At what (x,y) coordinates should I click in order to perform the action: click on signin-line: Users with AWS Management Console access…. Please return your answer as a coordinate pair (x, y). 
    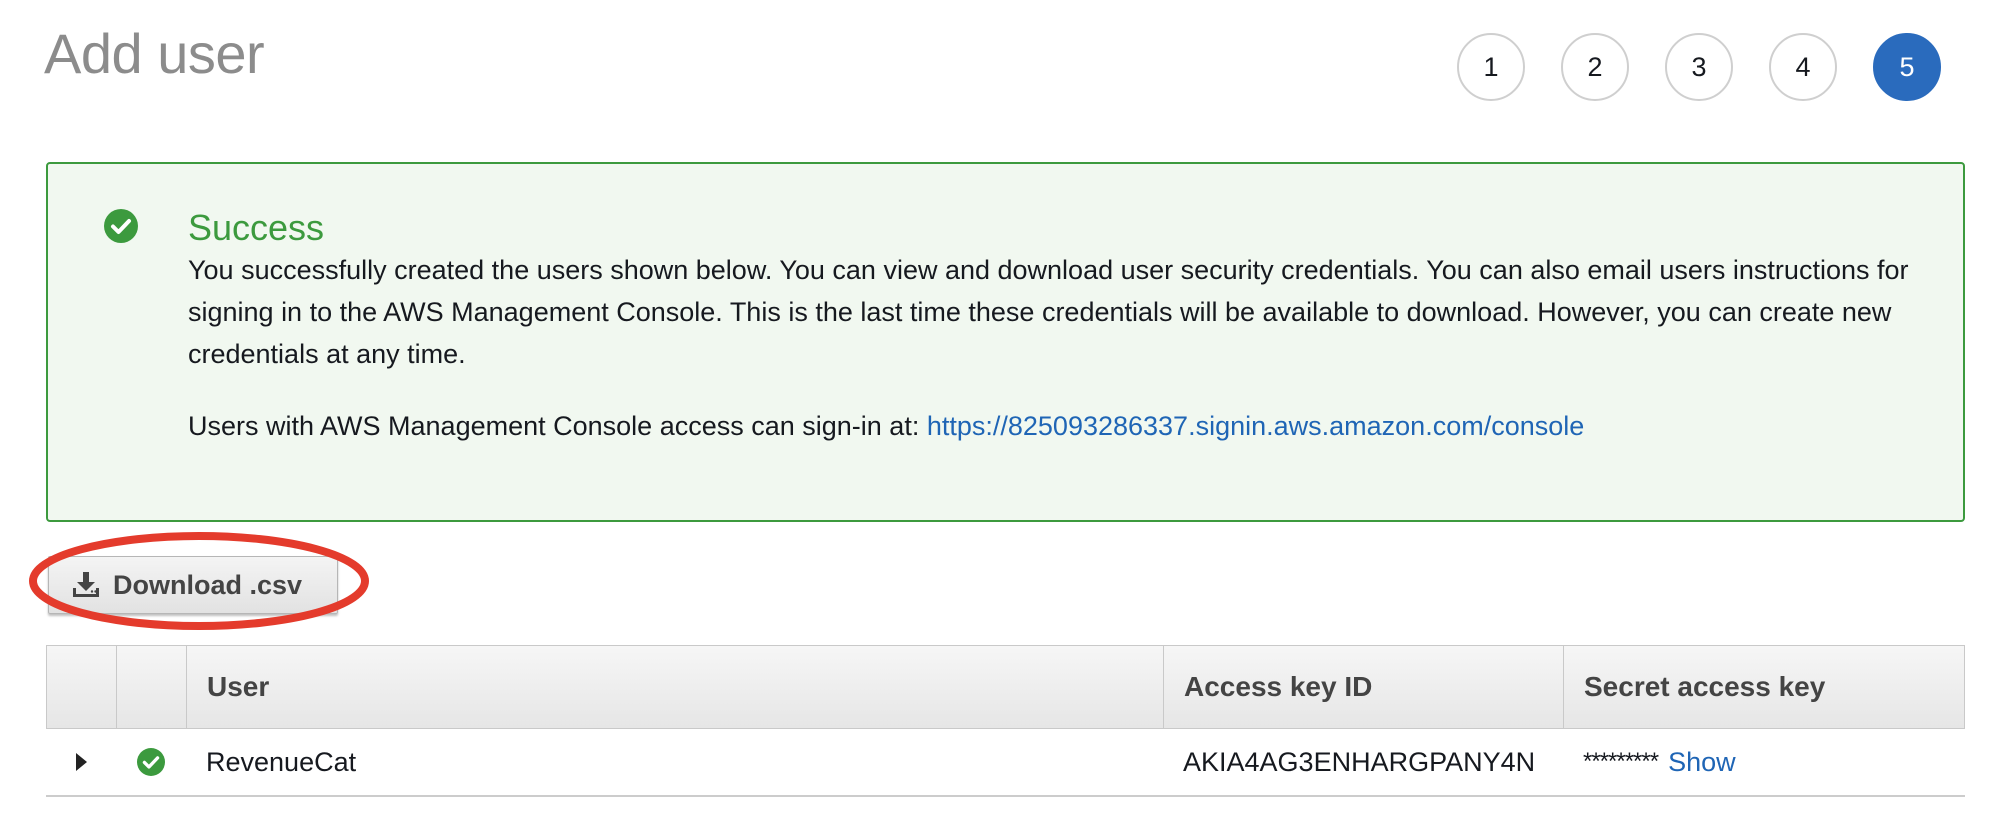
    Looking at the image, I should click on (886, 426).